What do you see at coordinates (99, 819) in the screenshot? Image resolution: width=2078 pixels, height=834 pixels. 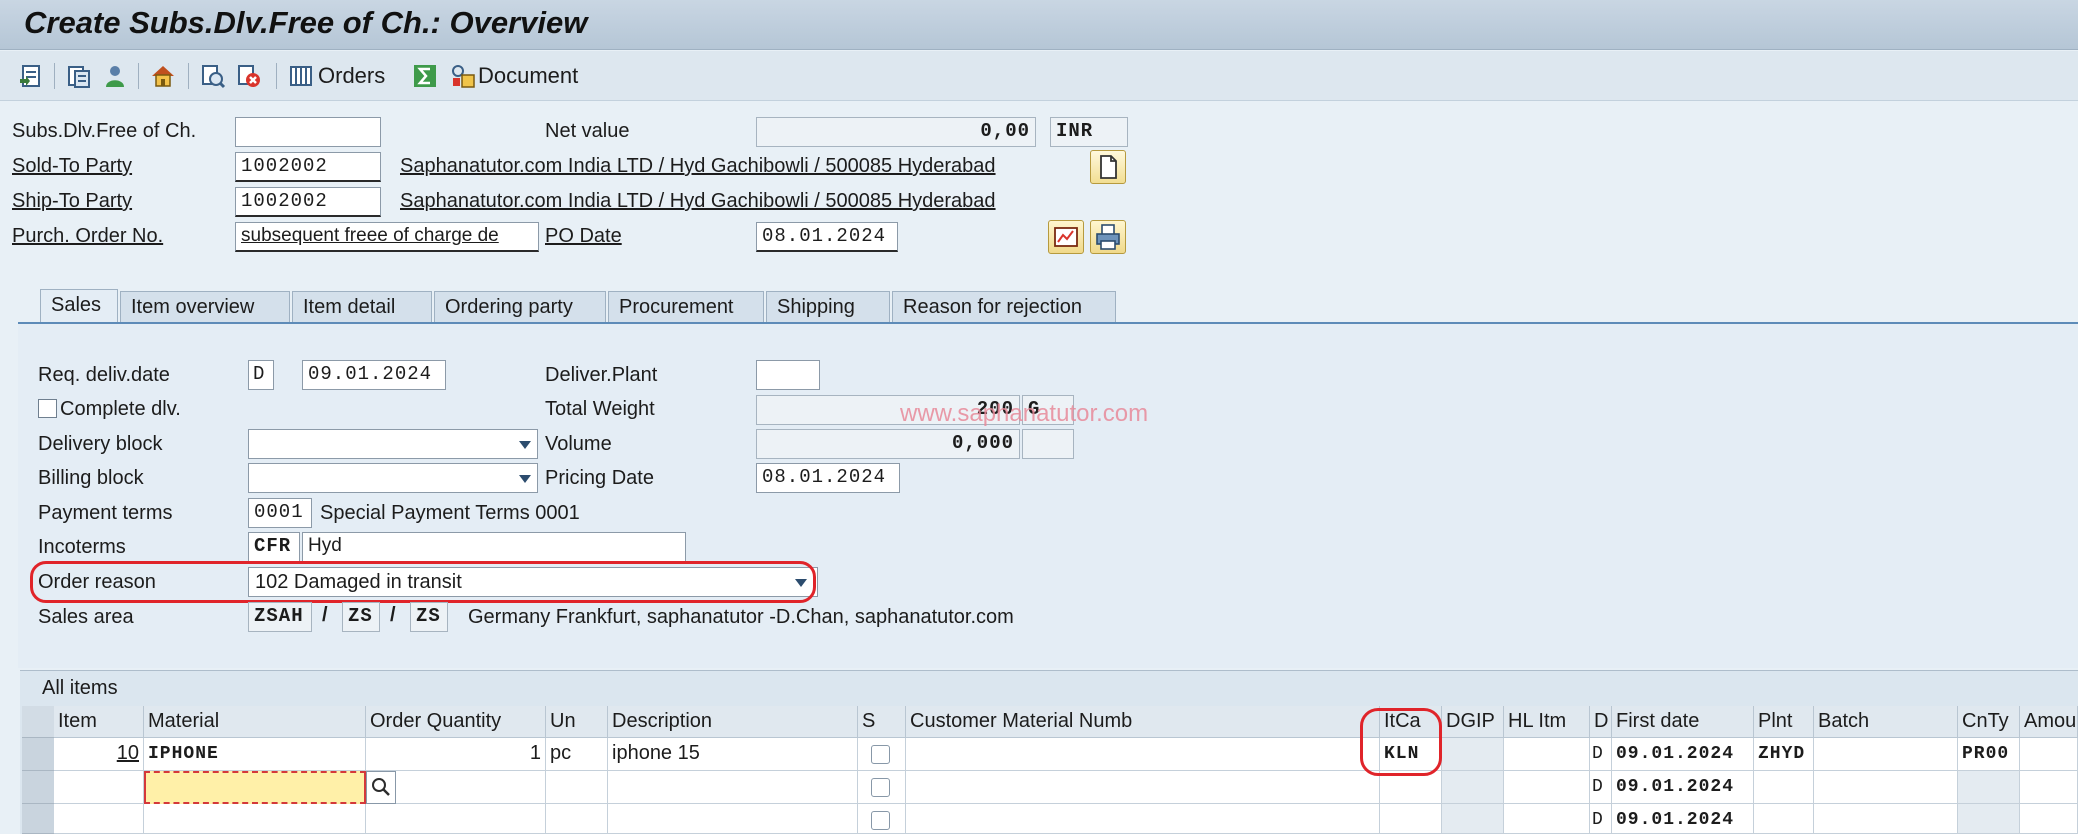 I see `row-3-item` at bounding box center [99, 819].